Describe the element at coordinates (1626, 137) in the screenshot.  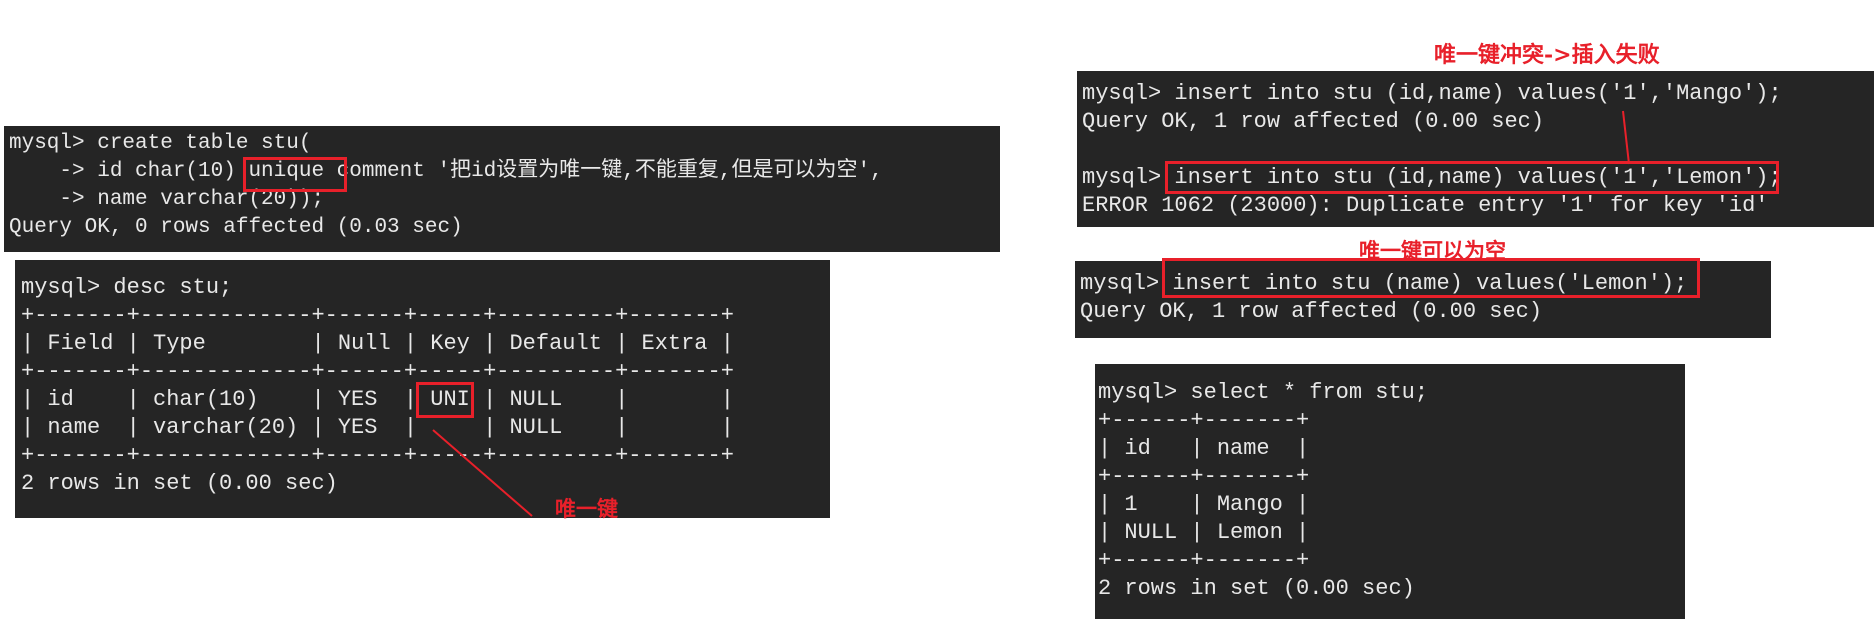
I see `conflict-pointer-line` at that location.